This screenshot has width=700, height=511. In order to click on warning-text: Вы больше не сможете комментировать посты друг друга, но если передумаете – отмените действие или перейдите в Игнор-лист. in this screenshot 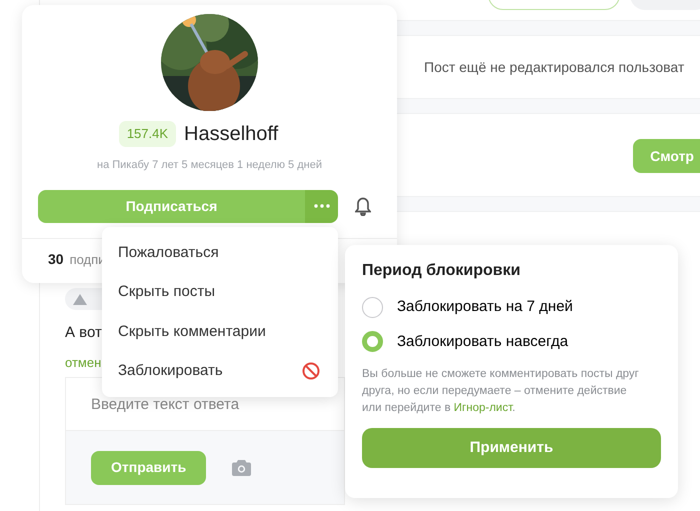, I will do `click(501, 391)`.